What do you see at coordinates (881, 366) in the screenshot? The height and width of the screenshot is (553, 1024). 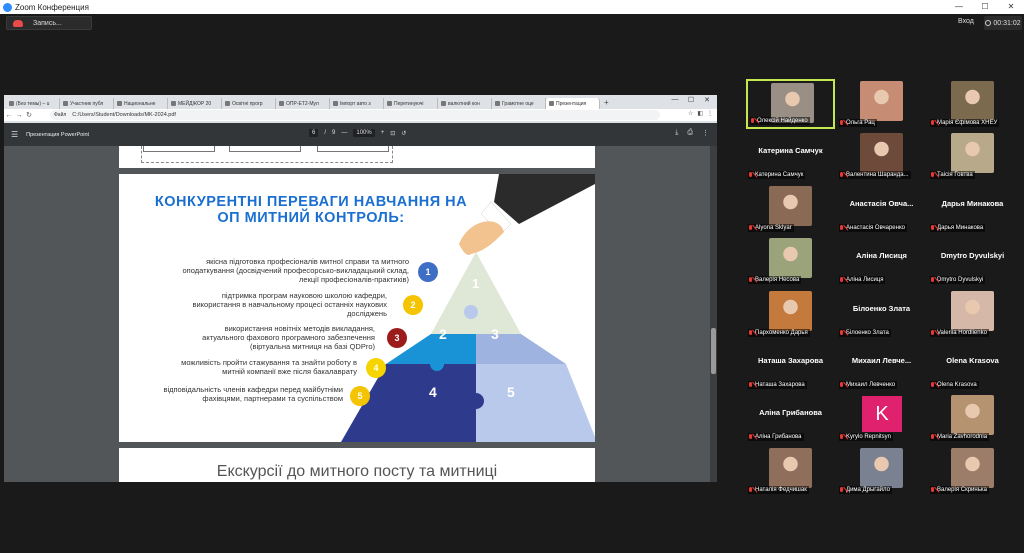 I see `participant-tile: Михаил Левче... Михаил Левченко` at bounding box center [881, 366].